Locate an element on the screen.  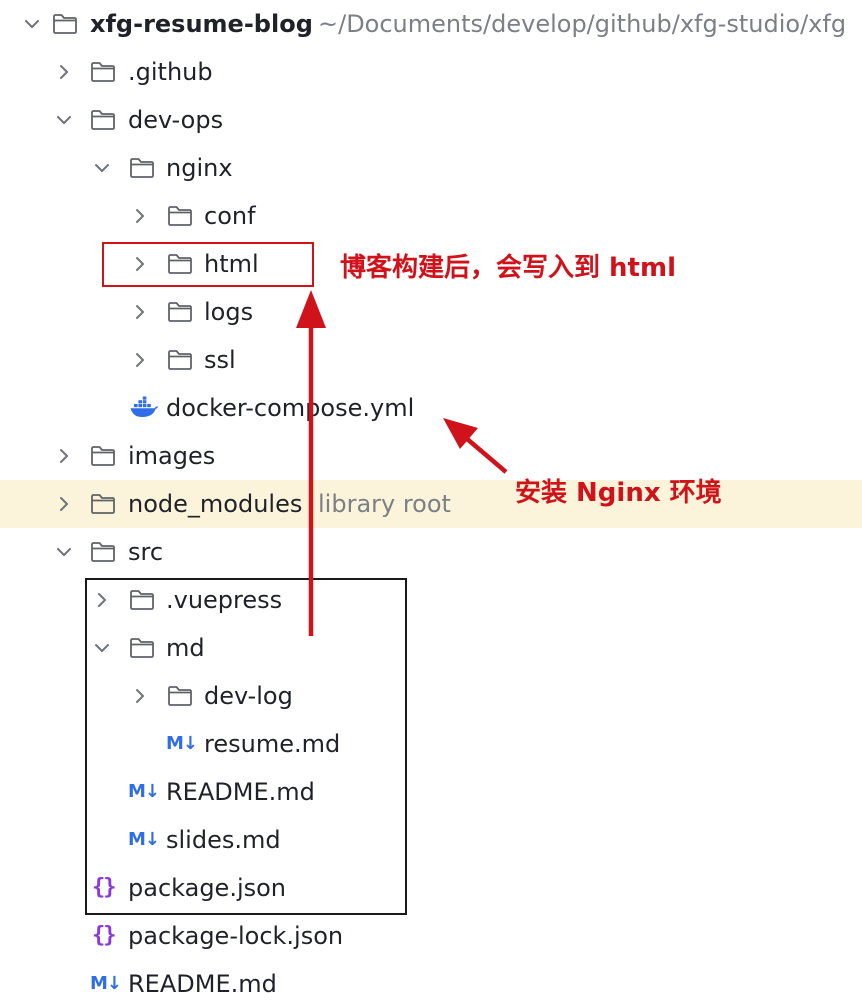
tree-item-label: docker-compose.yml is located at coordinates (290, 408).